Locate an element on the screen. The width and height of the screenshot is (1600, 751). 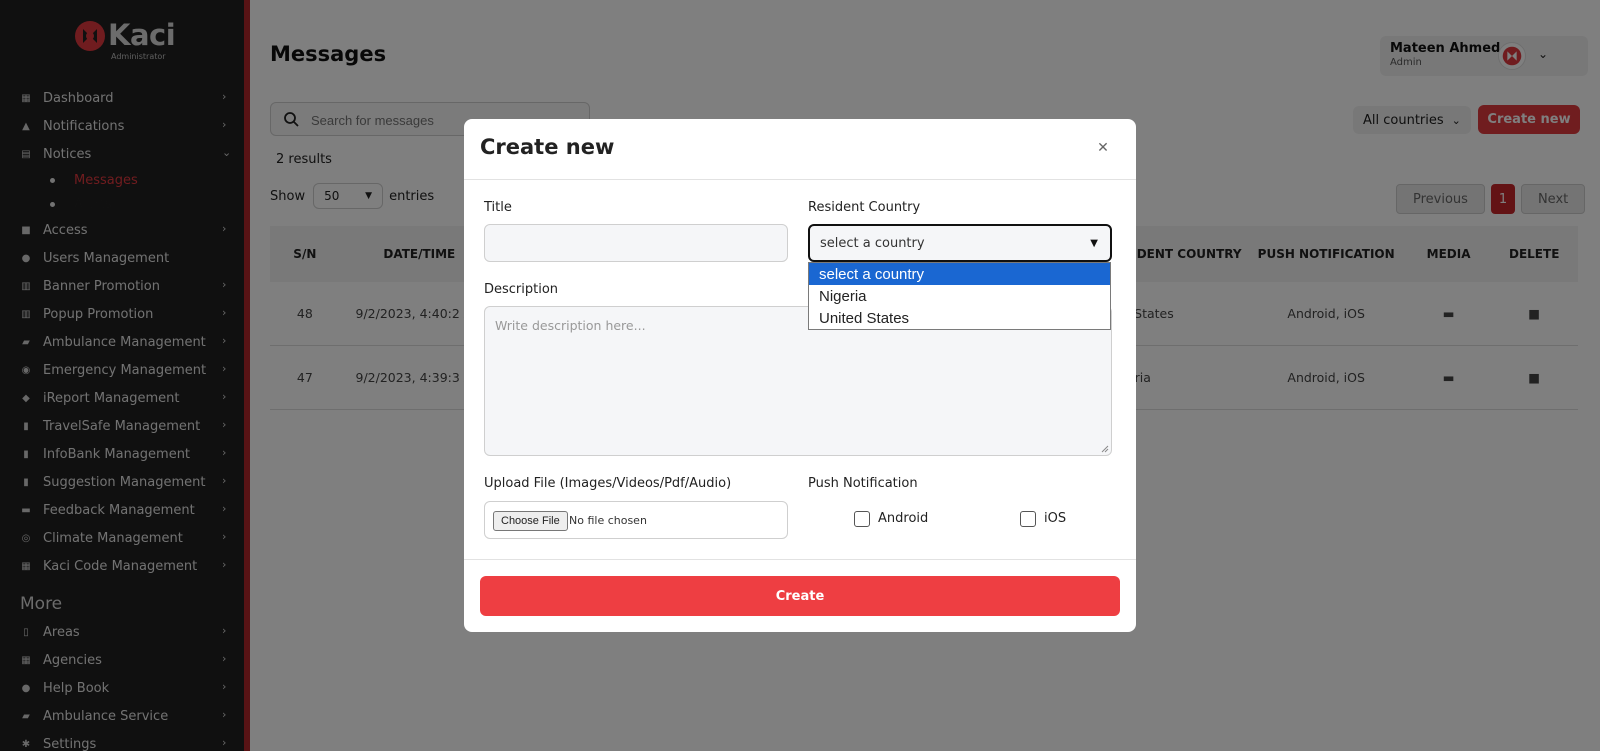
android-label: Android is located at coordinates (903, 518).